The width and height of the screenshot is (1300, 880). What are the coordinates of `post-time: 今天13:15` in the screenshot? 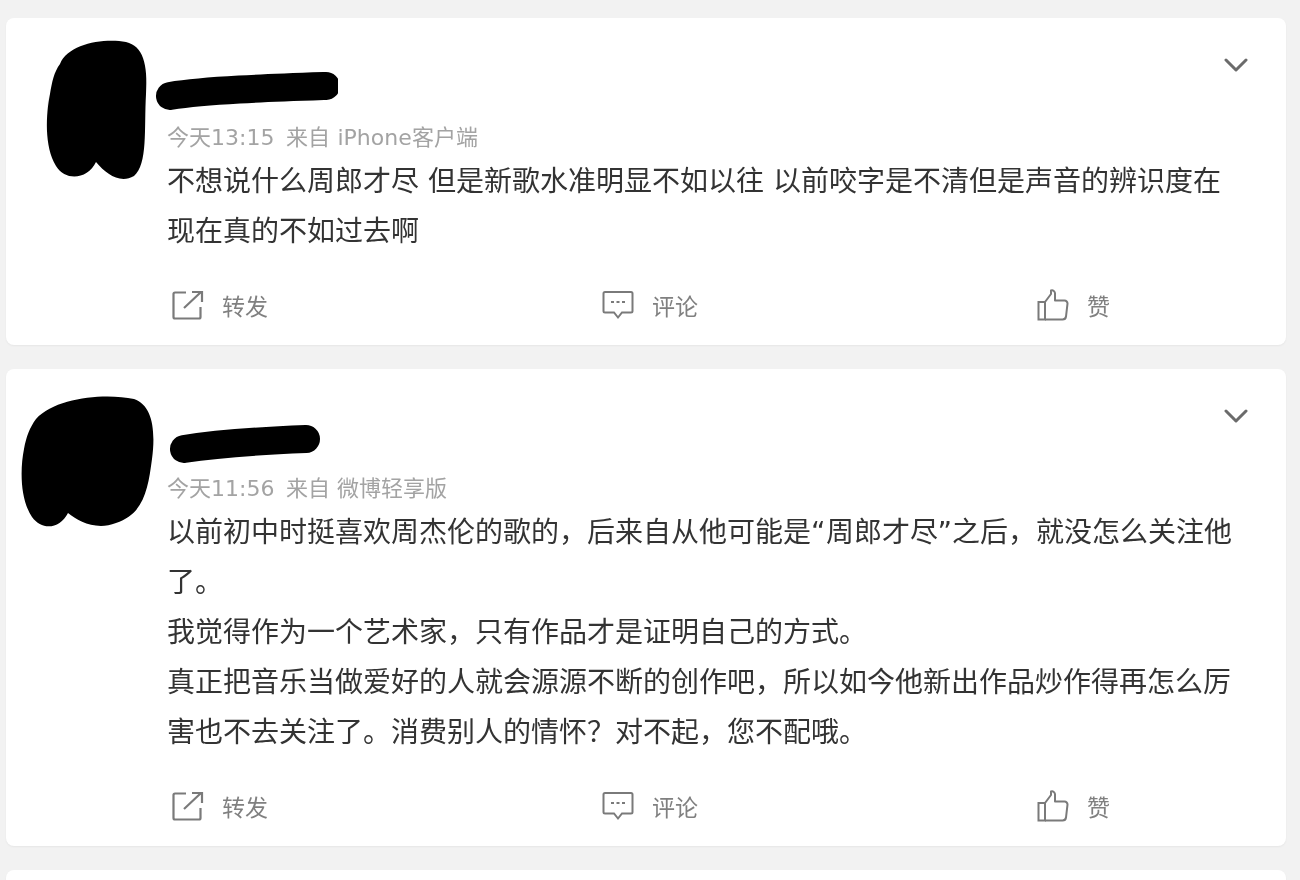 It's located at (221, 138).